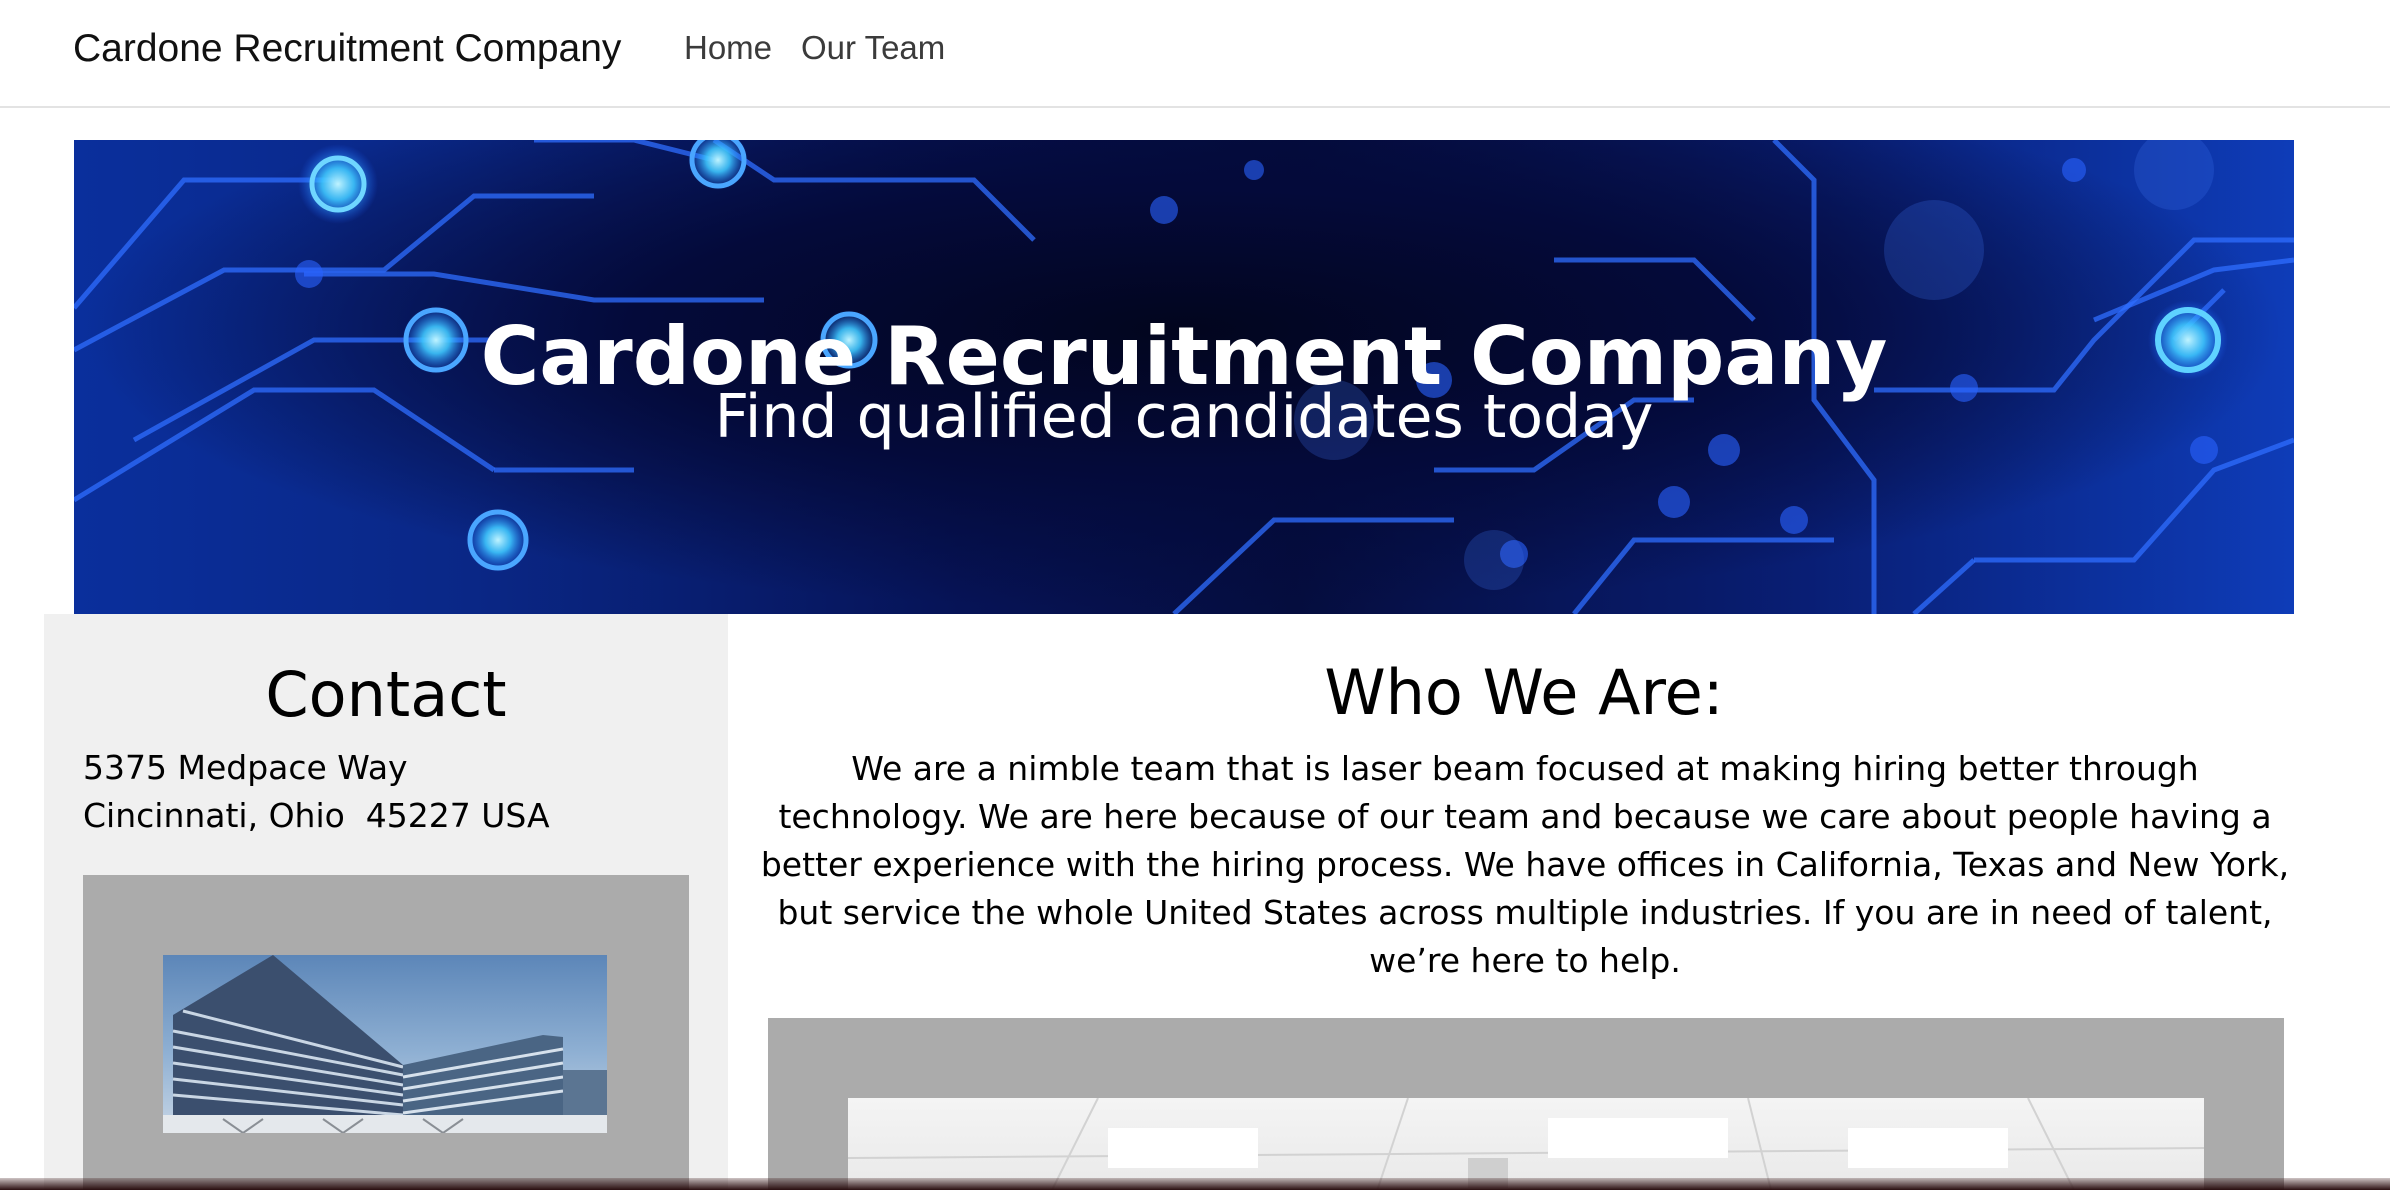 This screenshot has width=2390, height=1190. I want to click on window-bottom-edge, so click(1195, 1184).